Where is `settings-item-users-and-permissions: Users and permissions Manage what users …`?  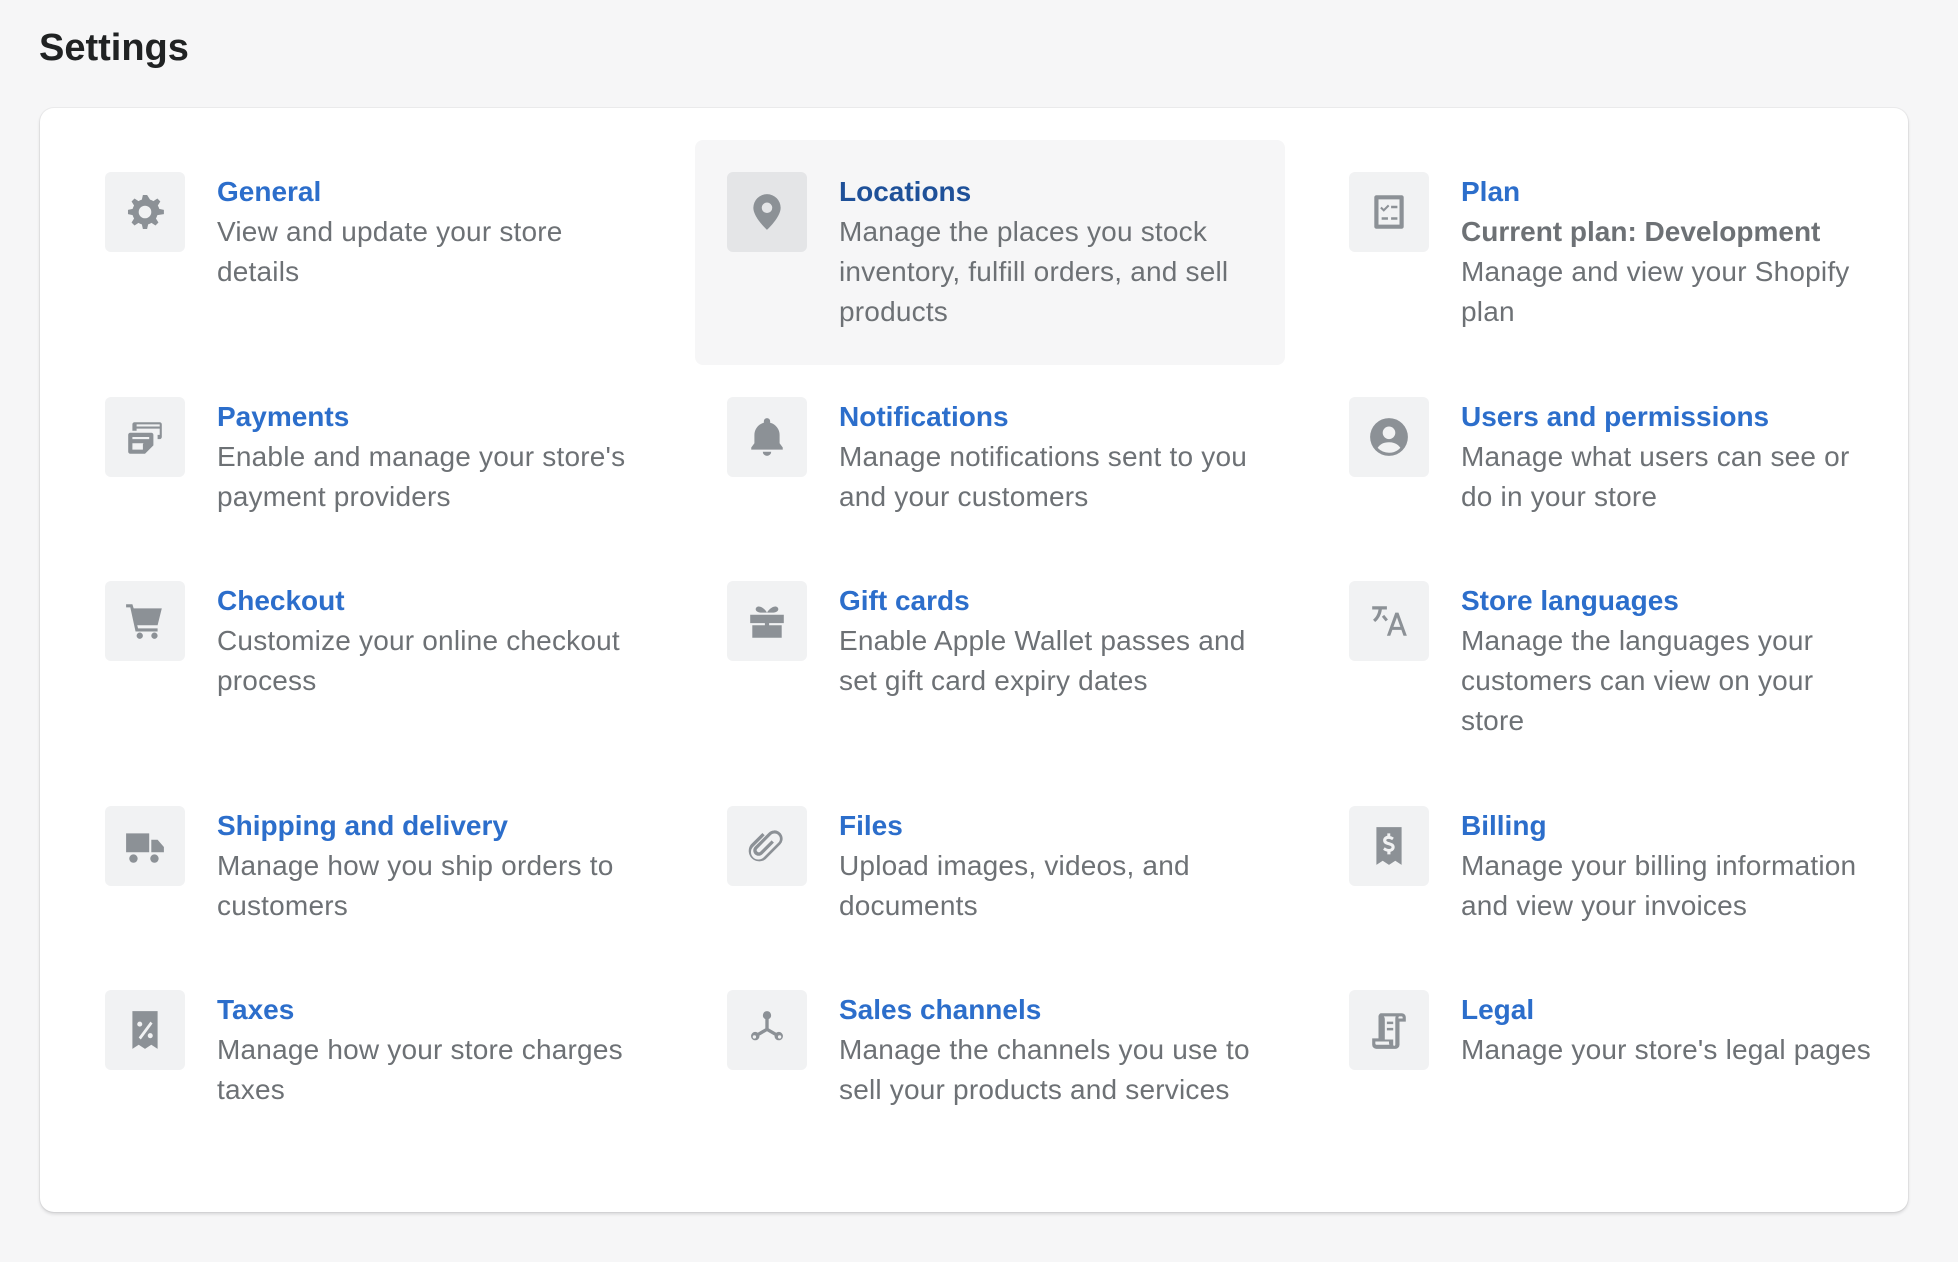 settings-item-users-and-permissions: Users and permissions Manage what users … is located at coordinates (1612, 457).